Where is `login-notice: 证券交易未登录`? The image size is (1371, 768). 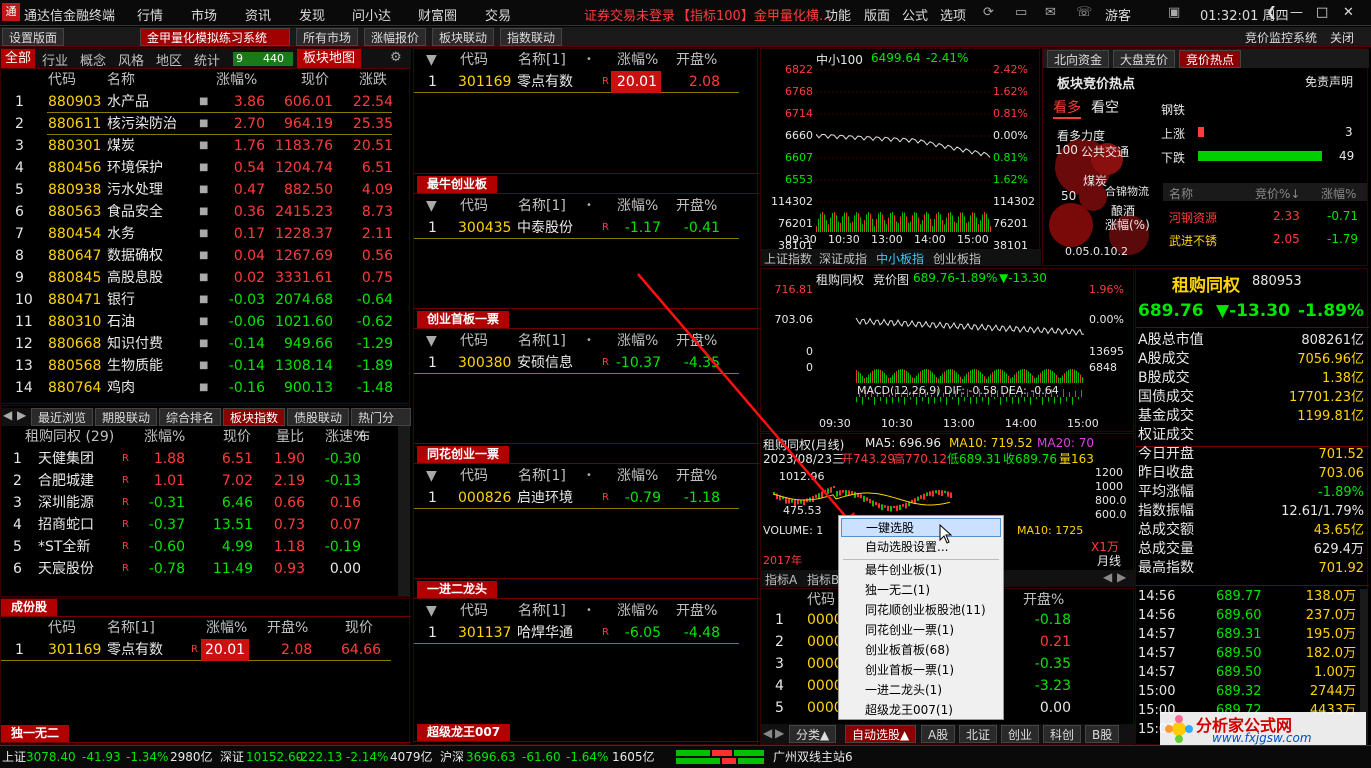 login-notice: 证券交易未登录 is located at coordinates (629, 14).